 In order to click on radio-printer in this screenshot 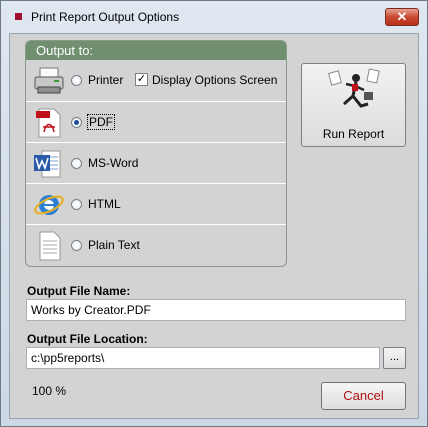, I will do `click(76, 80)`.